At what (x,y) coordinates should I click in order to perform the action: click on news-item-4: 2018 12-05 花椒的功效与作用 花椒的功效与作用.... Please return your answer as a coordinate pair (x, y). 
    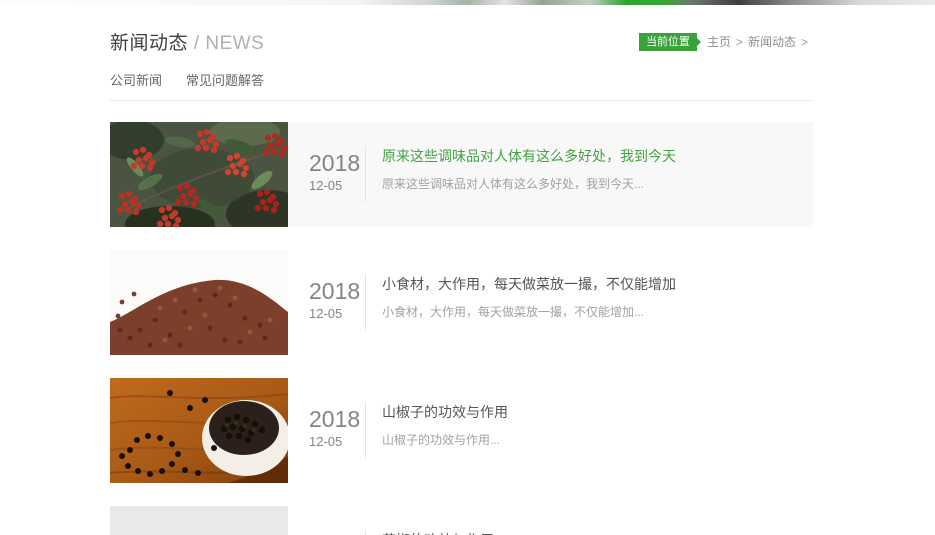
    Looking at the image, I should click on (461, 520).